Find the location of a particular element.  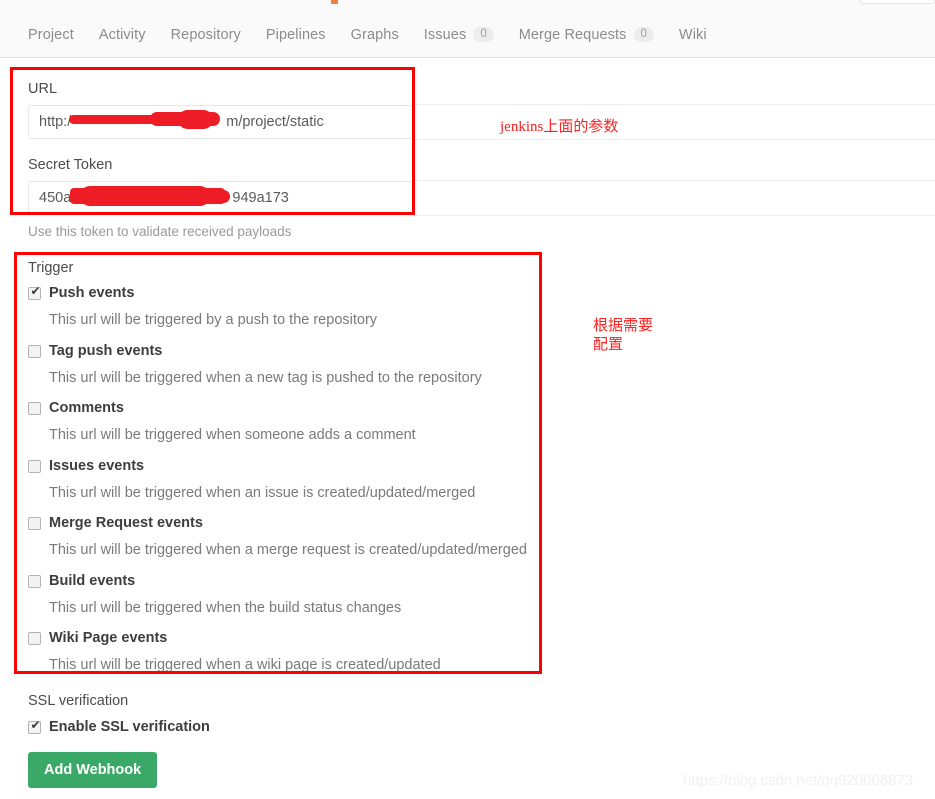

ssl-verification-row: Enable SSL verification is located at coordinates (119, 727).